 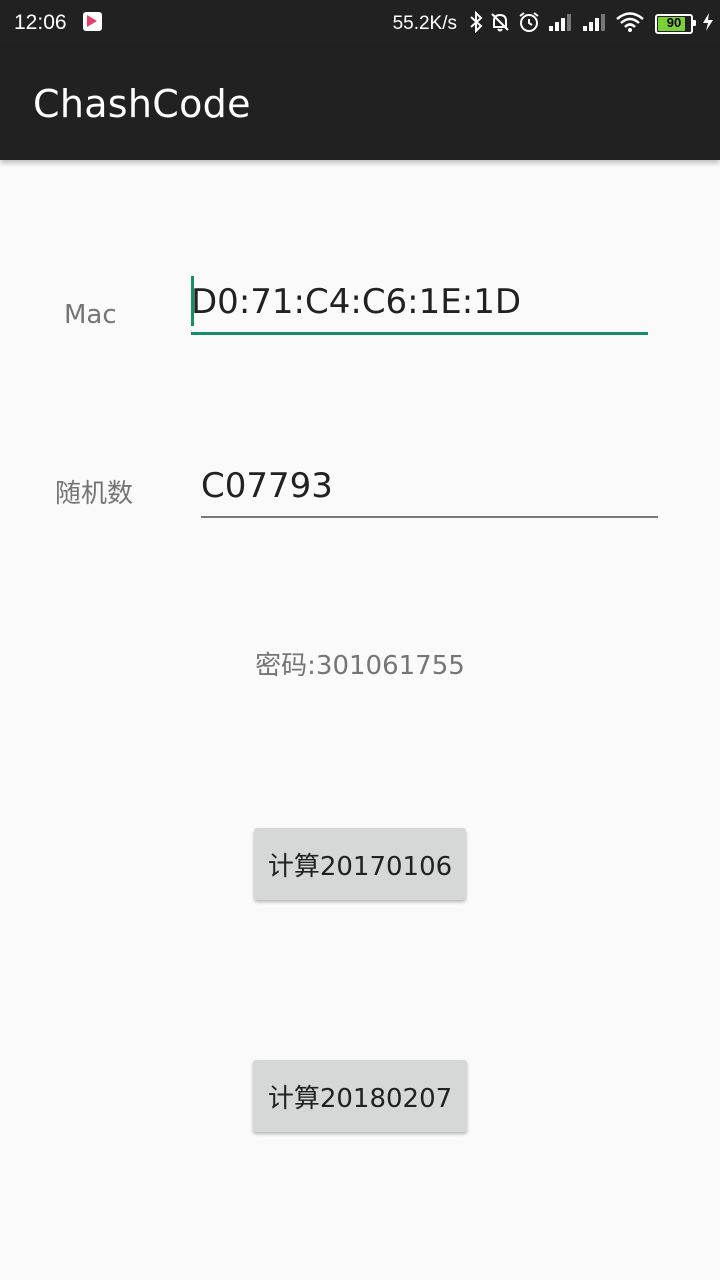 I want to click on mac-input-value: D0:71:C4:C6:1E:1D, so click(x=356, y=302).